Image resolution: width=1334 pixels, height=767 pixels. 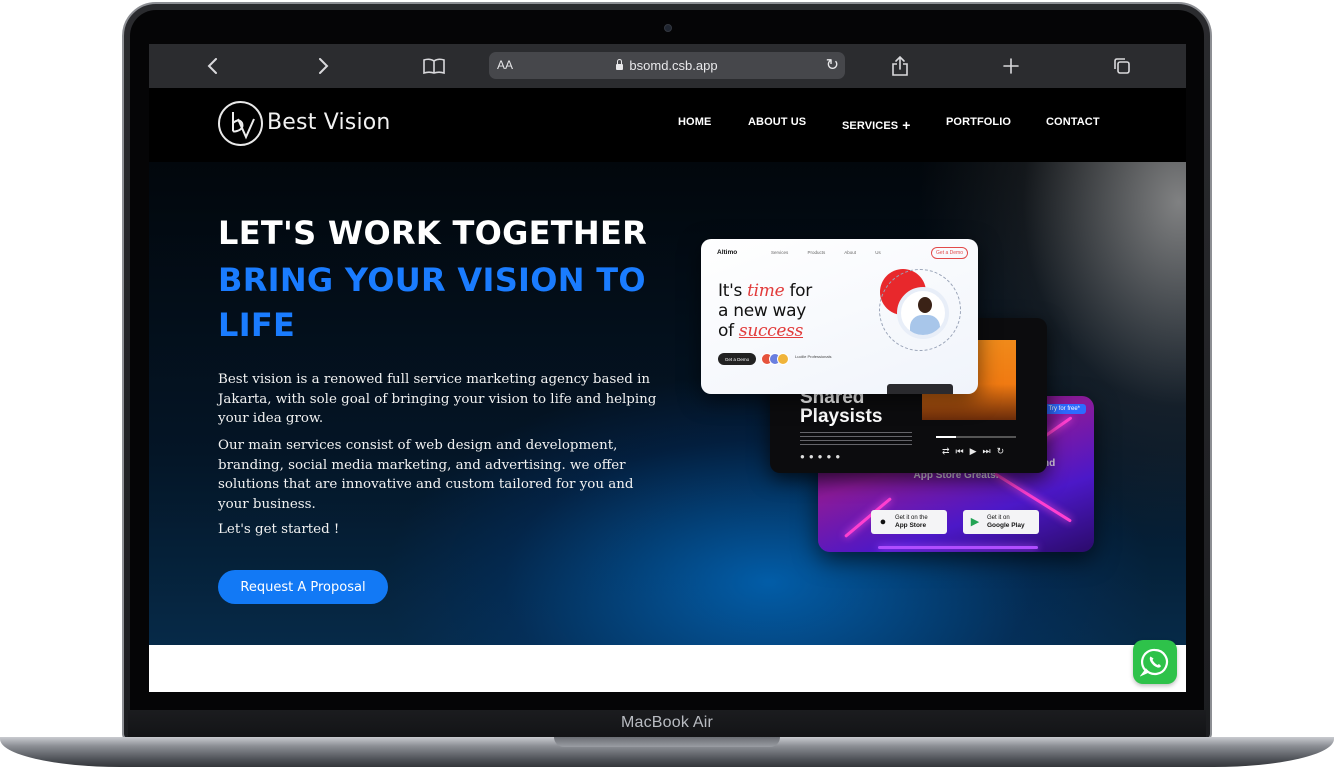 I want to click on back-icon, so click(x=213, y=66).